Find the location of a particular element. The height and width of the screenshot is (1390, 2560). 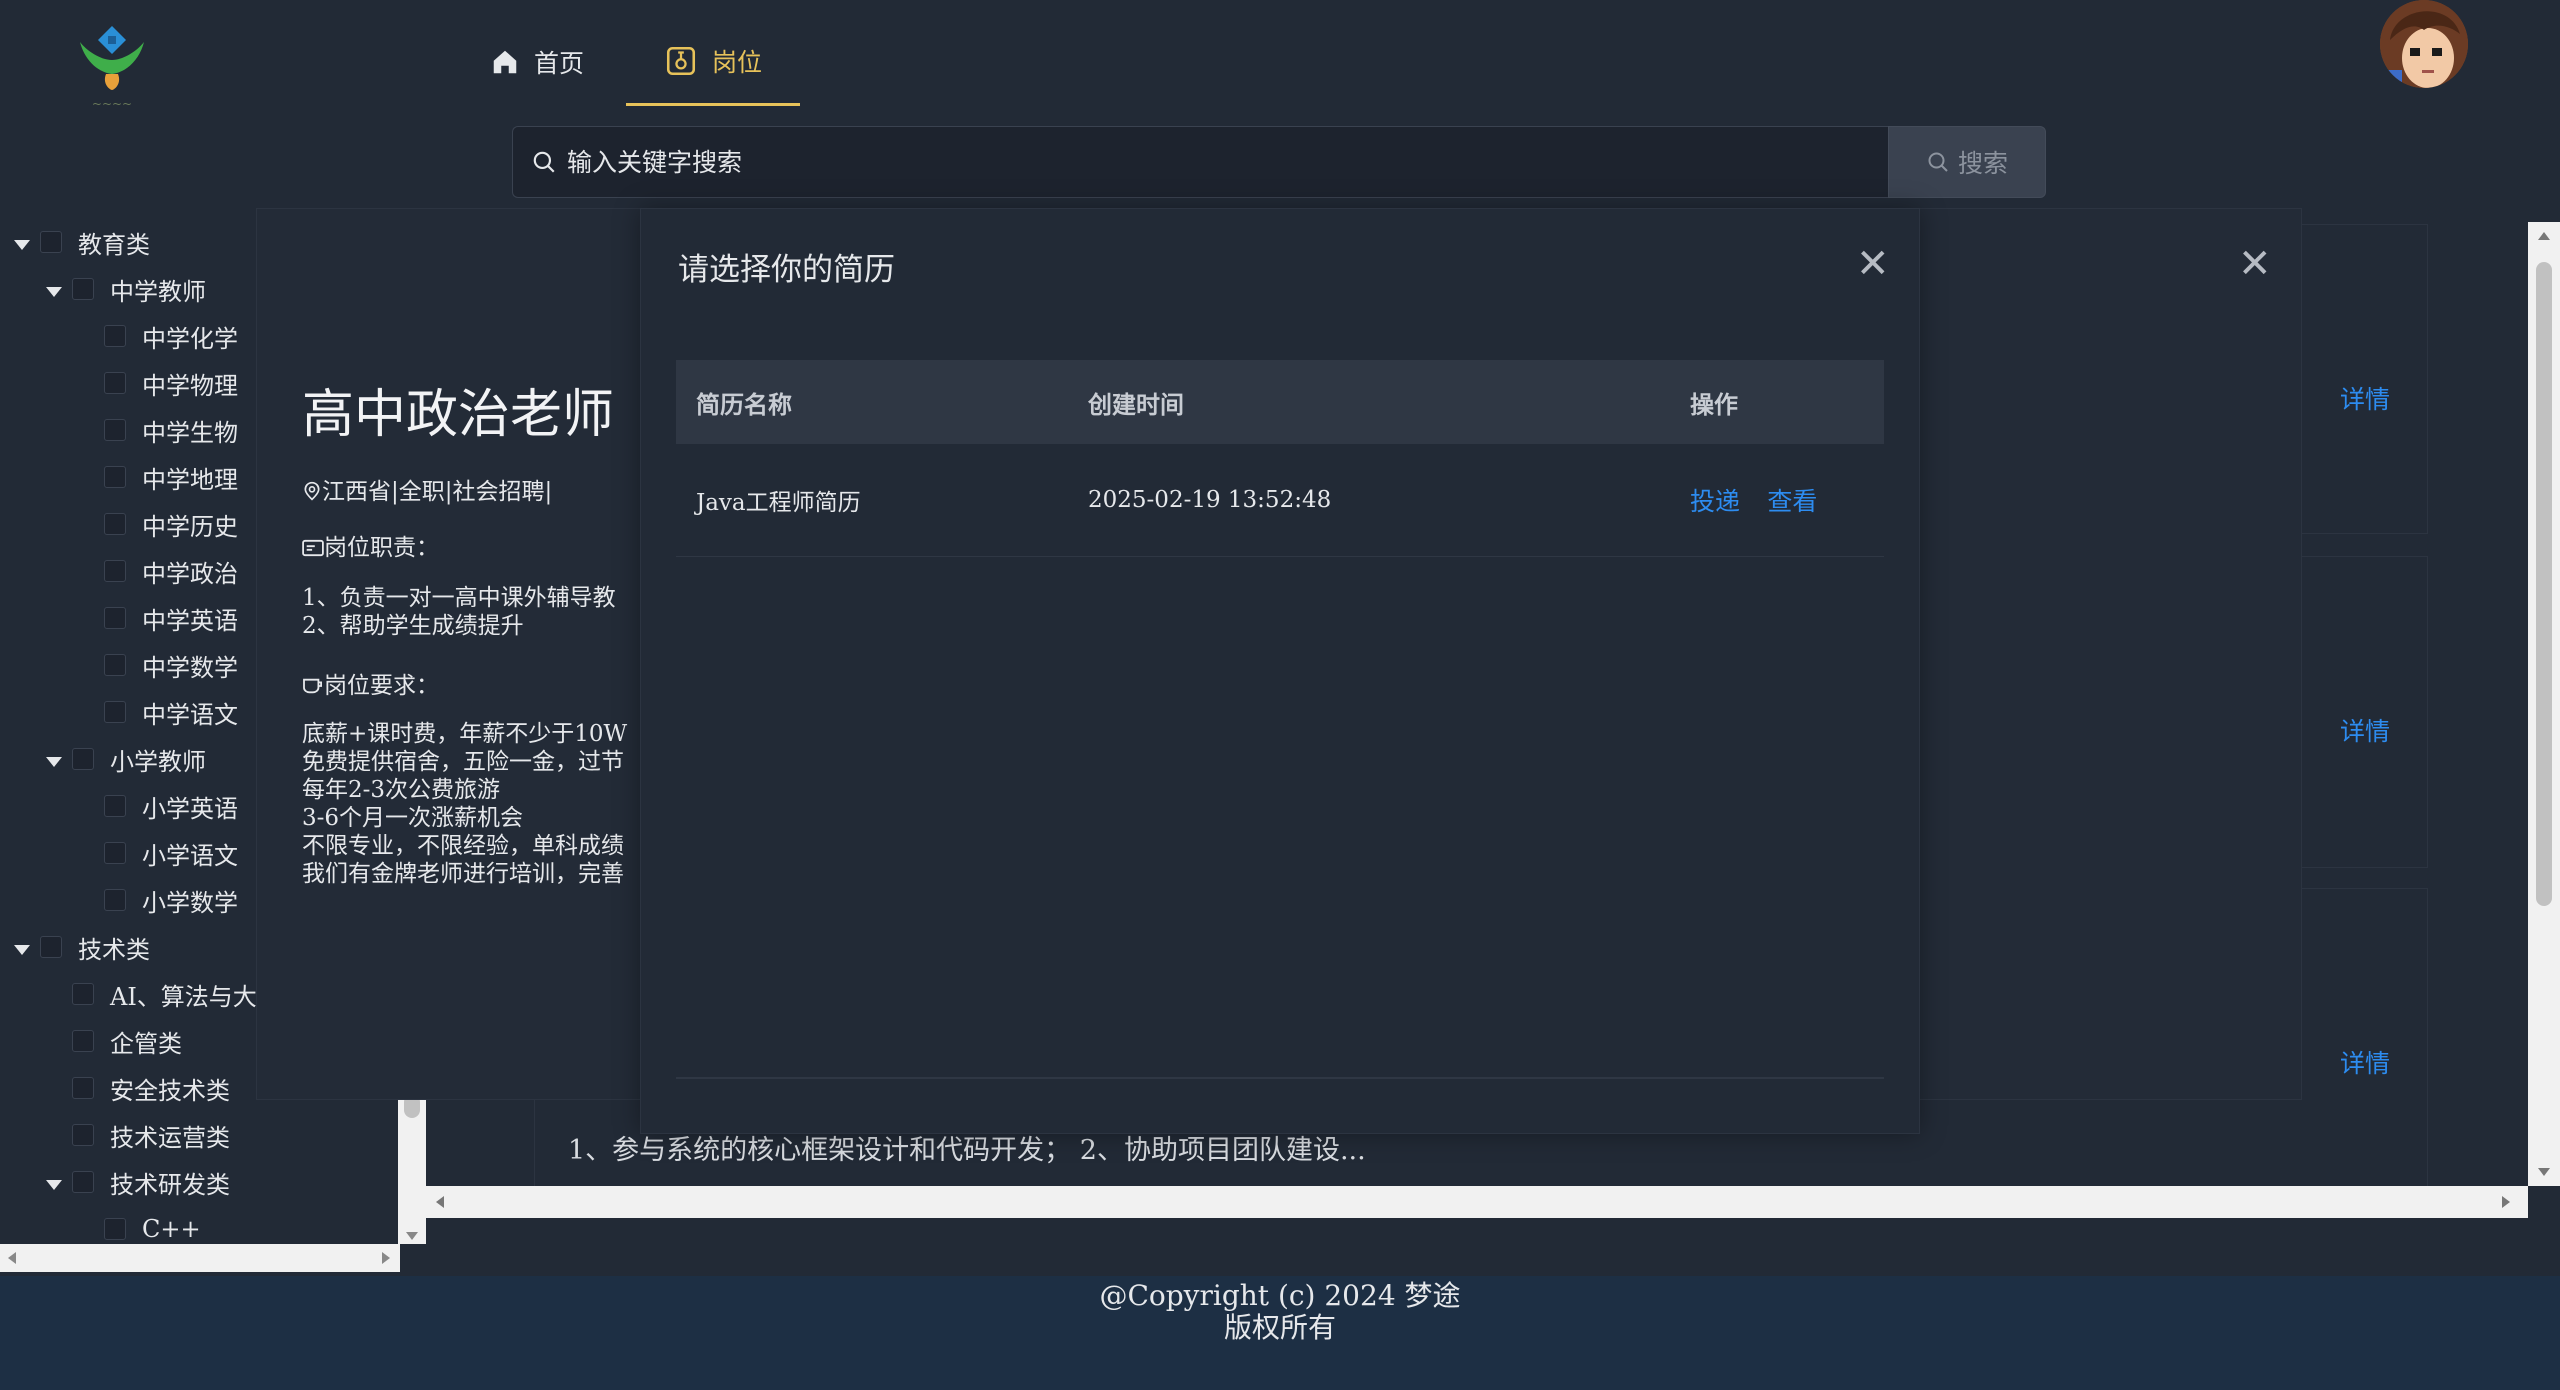

job-meta-text: 江西省|全职|社会招聘| is located at coordinates (437, 492).